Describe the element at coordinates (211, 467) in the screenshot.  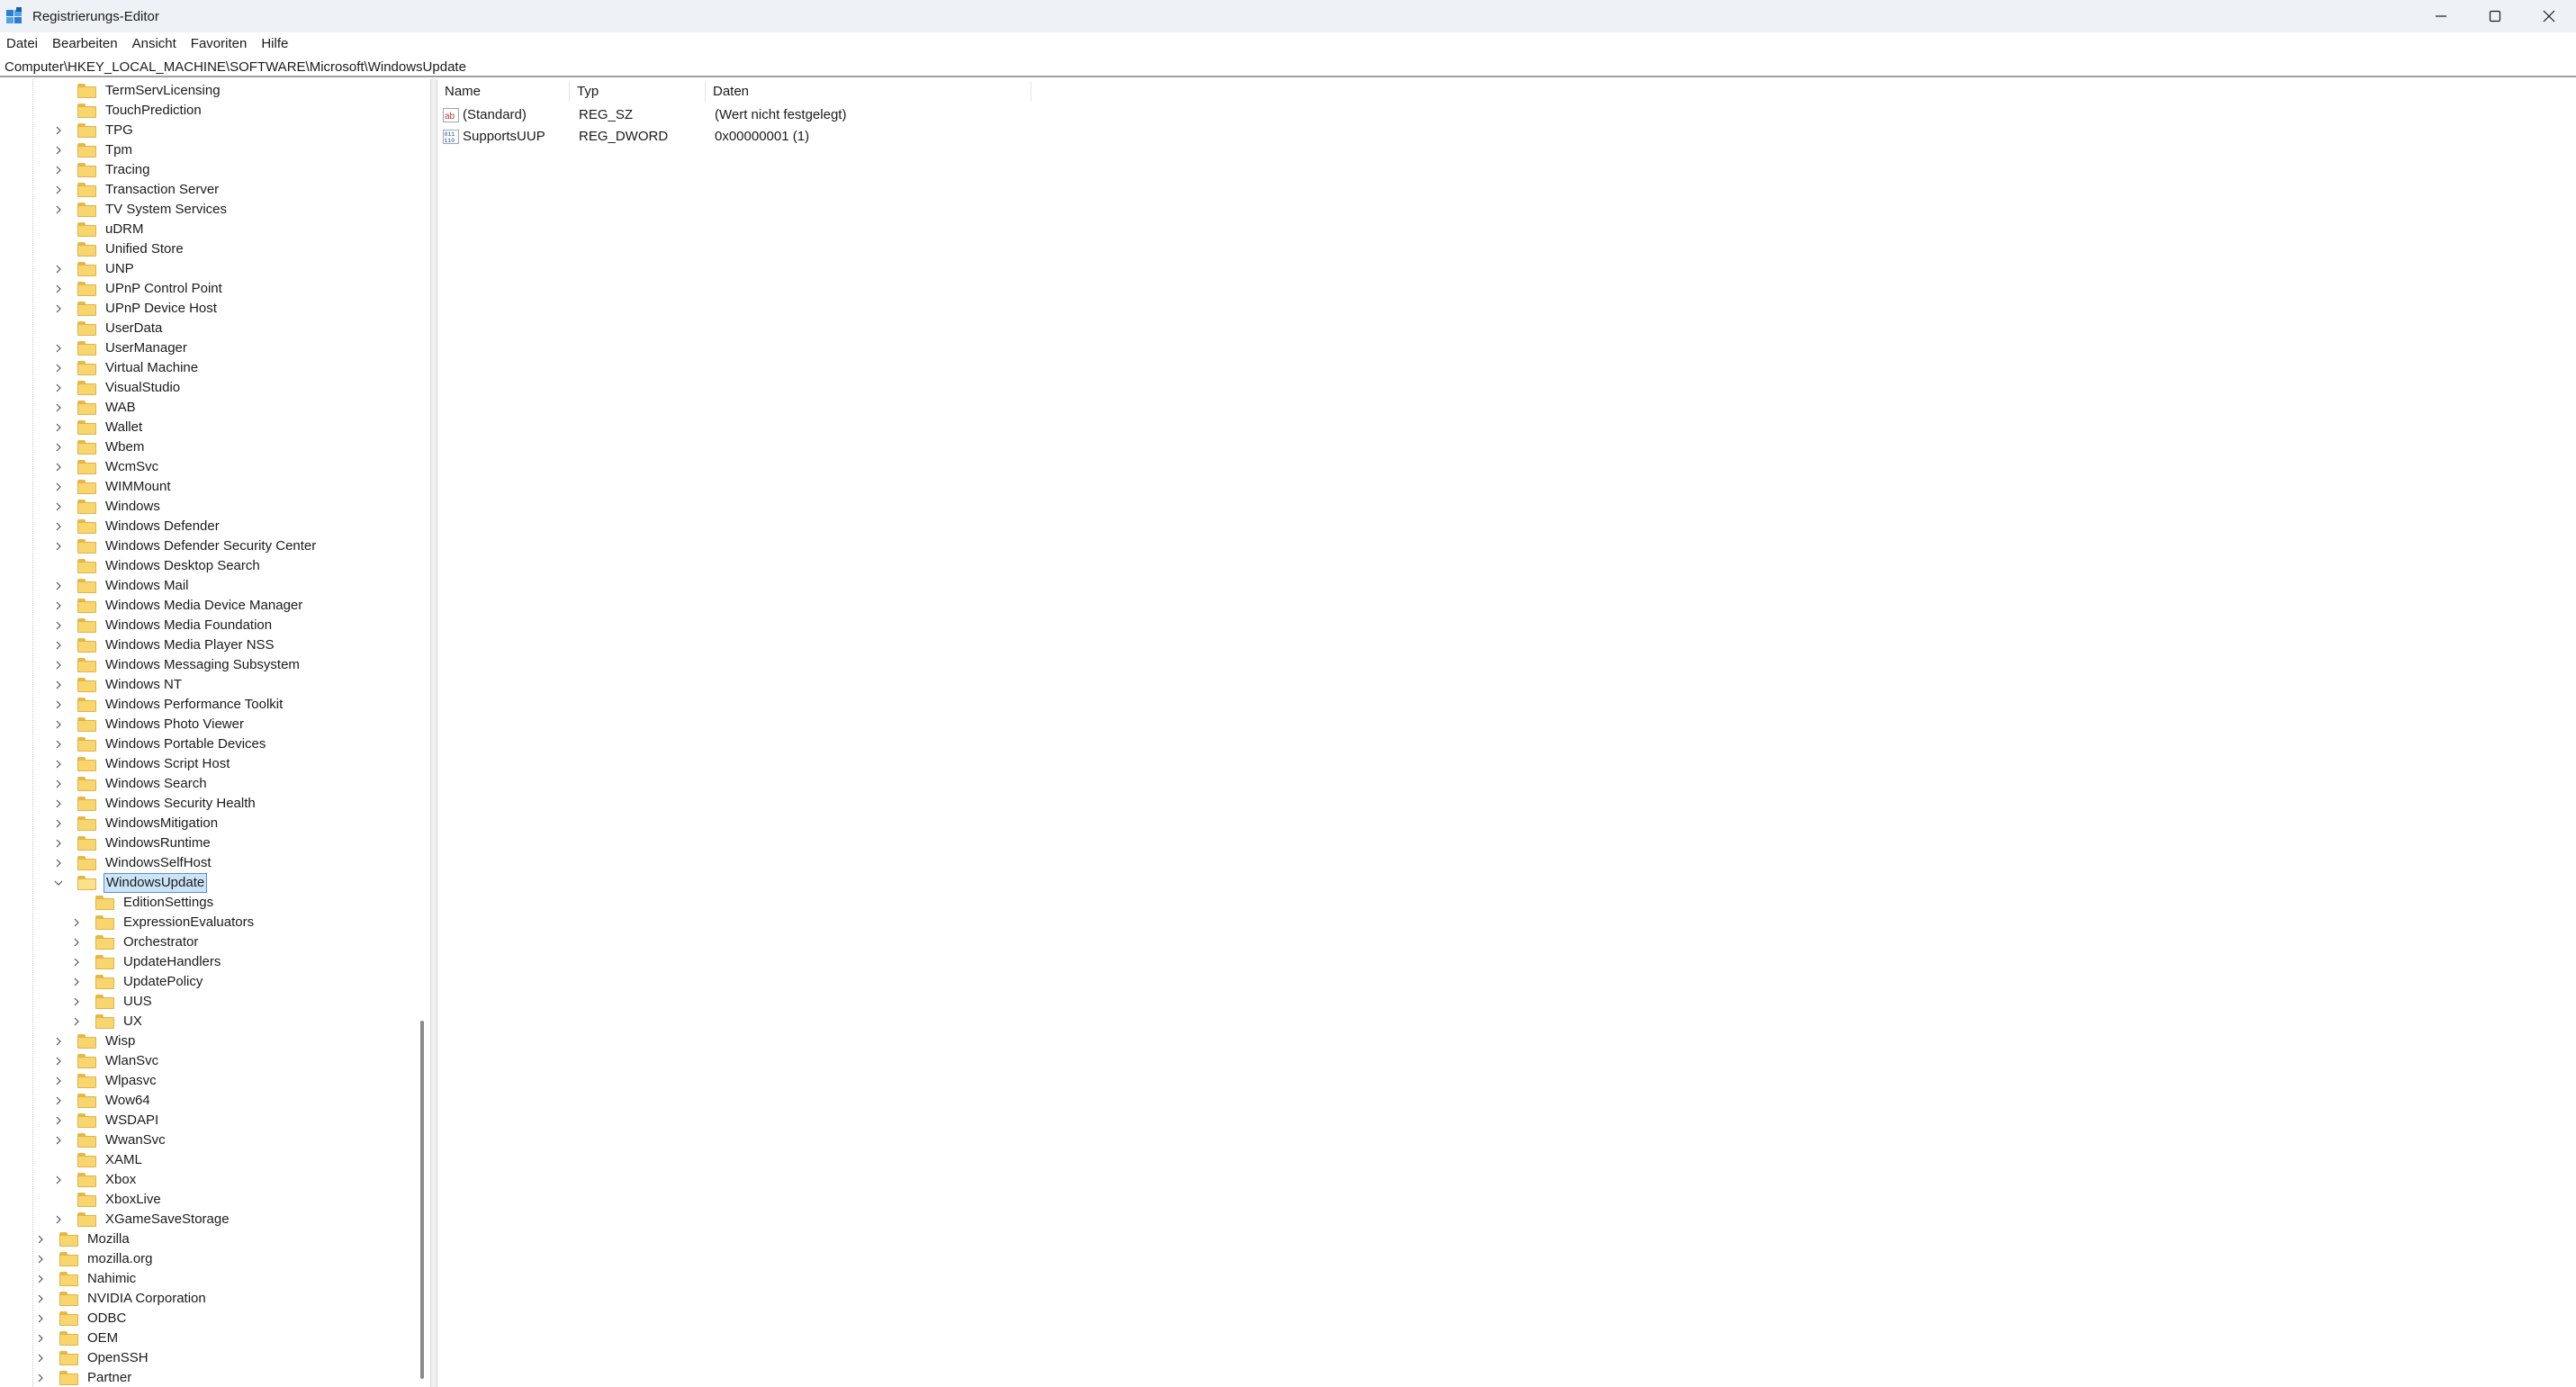
I see `tree-item: WcmSvc` at that location.